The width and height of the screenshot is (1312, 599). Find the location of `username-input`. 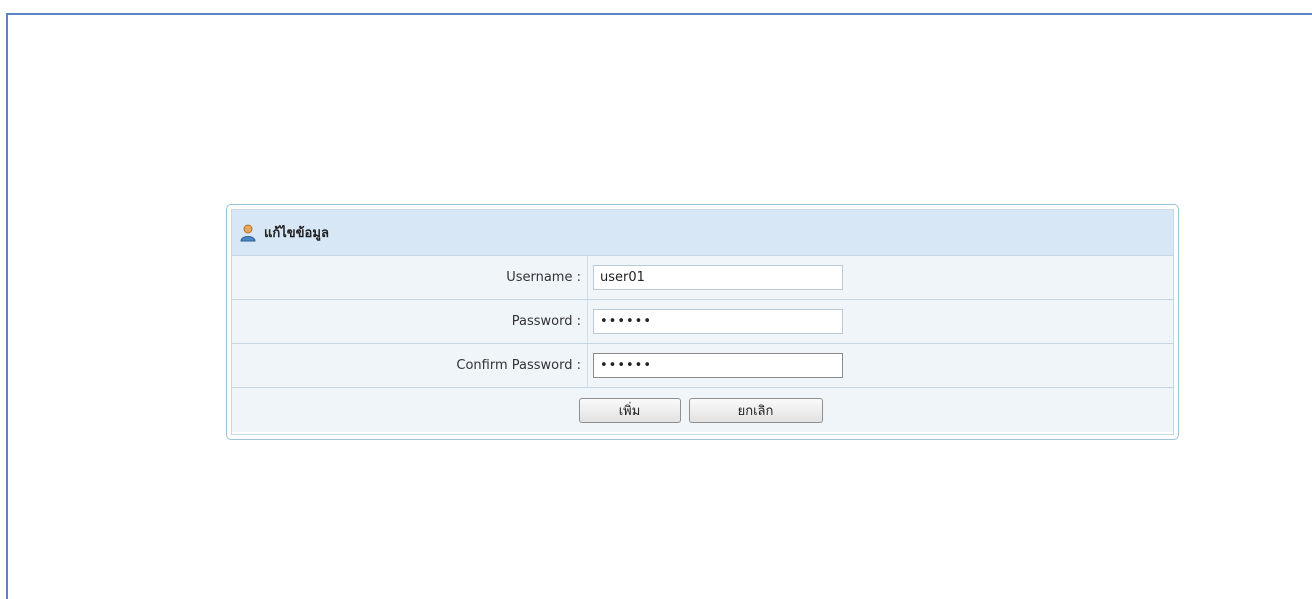

username-input is located at coordinates (718, 277).